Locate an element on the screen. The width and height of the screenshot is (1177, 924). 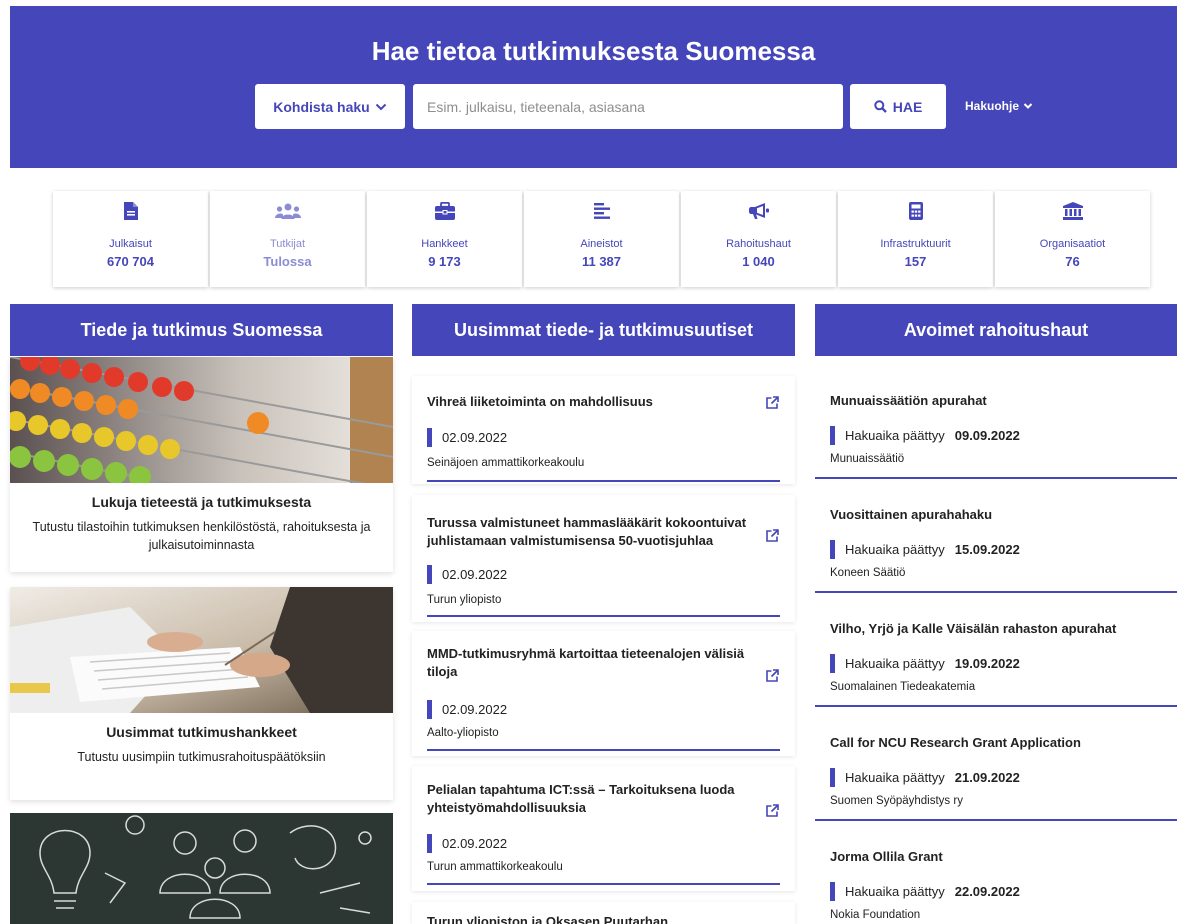
stat-projects: Hankkeet 9 173 is located at coordinates (444, 239).